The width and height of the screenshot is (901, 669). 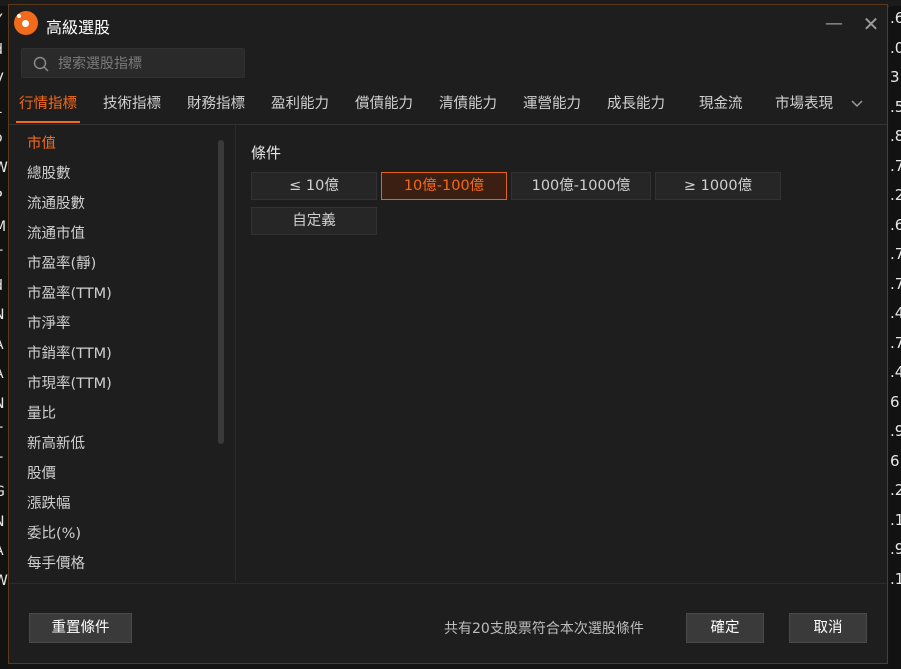 I want to click on sidebar-item-pcf-ttm: 市現率(TTM), so click(x=69, y=384).